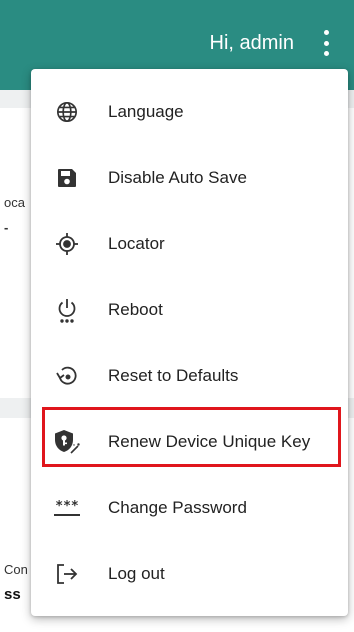 This screenshot has width=354, height=632. I want to click on background-text: oca, so click(14, 202).